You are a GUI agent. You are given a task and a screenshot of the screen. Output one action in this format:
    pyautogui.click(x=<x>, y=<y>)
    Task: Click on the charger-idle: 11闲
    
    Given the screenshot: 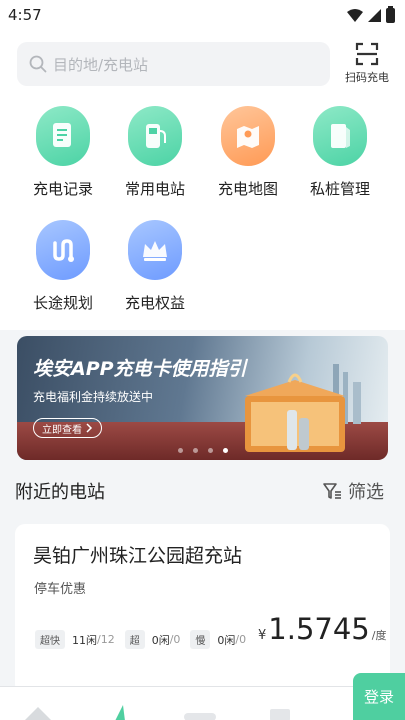 What is the action you would take?
    pyautogui.click(x=84, y=640)
    